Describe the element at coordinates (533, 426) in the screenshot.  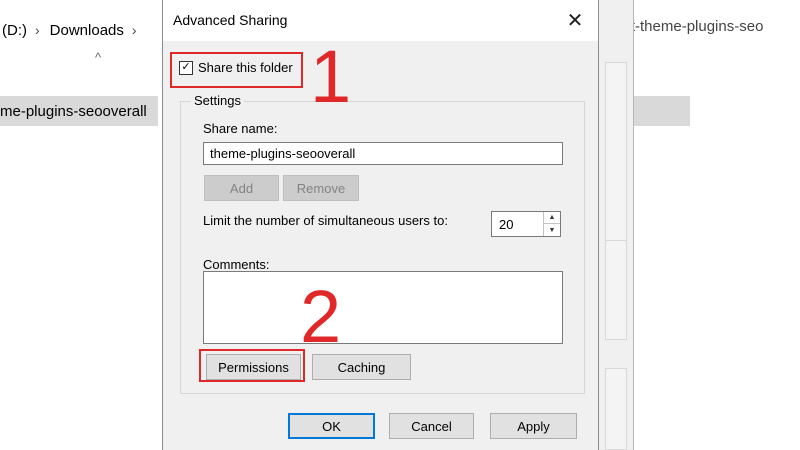
I see `apply-button: Apply` at that location.